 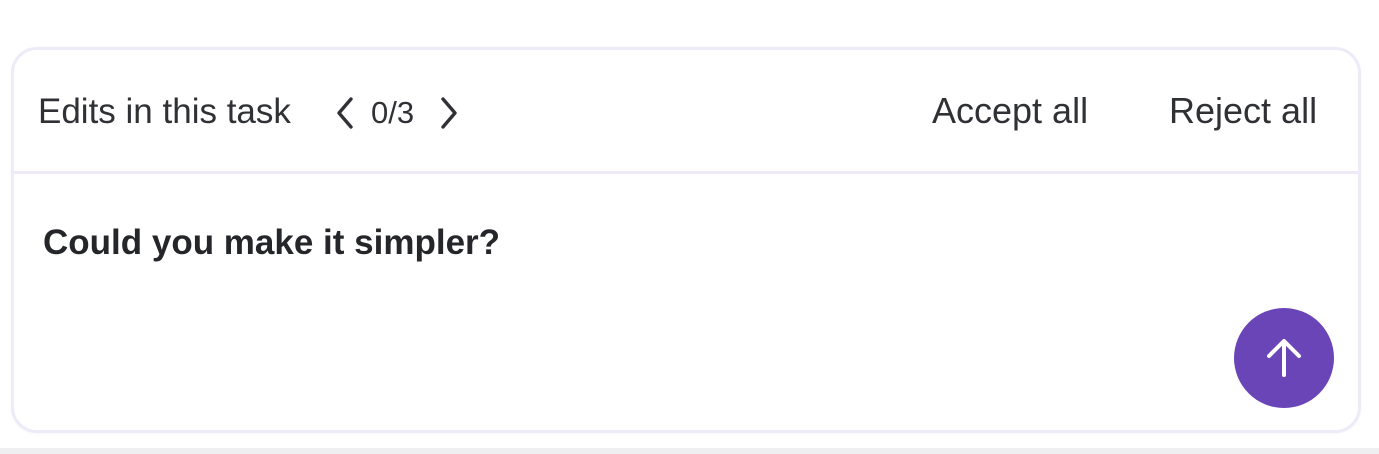 What do you see at coordinates (1243, 111) in the screenshot?
I see `reject-all-button: Reject all` at bounding box center [1243, 111].